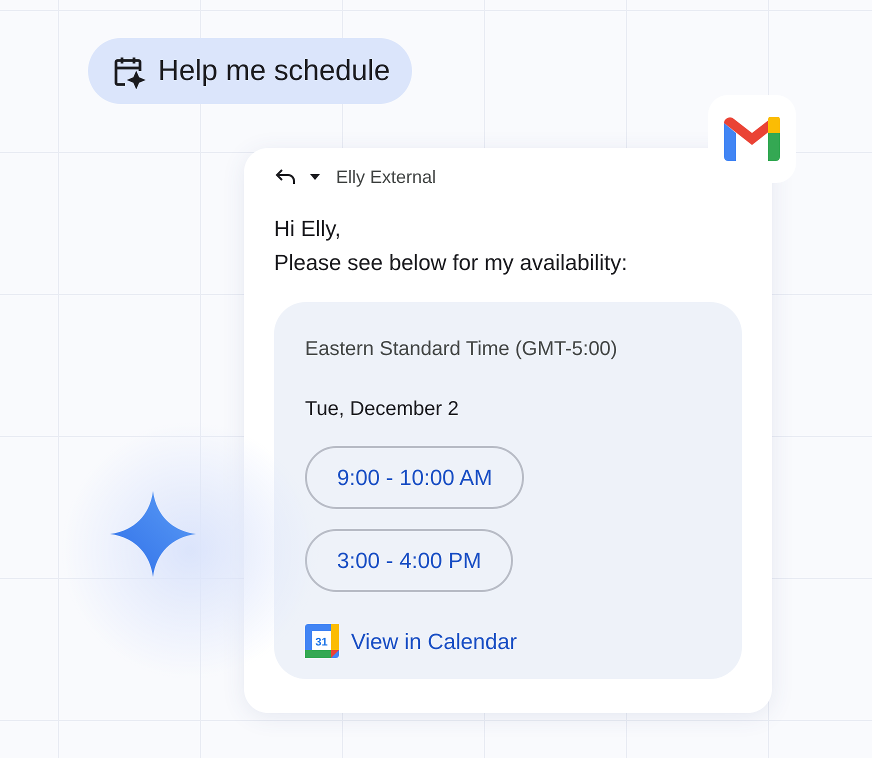 The image size is (872, 758). Describe the element at coordinates (315, 177) in the screenshot. I see `dropdown-caret-icon` at that location.